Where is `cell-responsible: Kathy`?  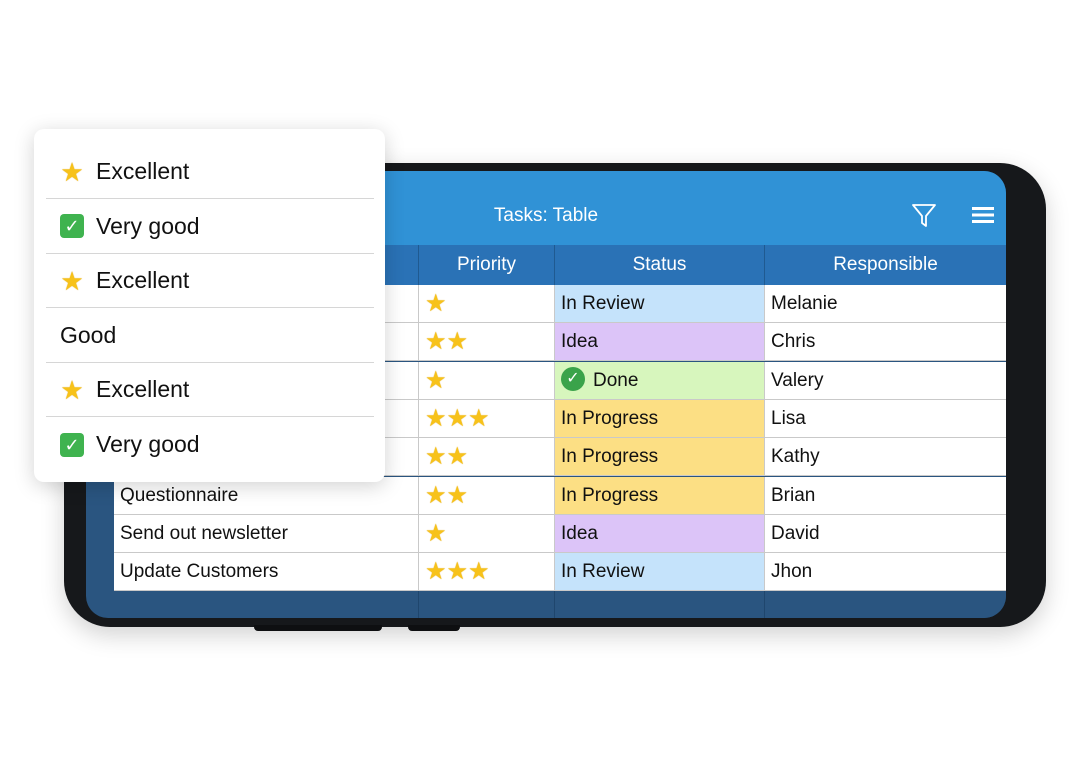
cell-responsible: Kathy is located at coordinates (885, 457).